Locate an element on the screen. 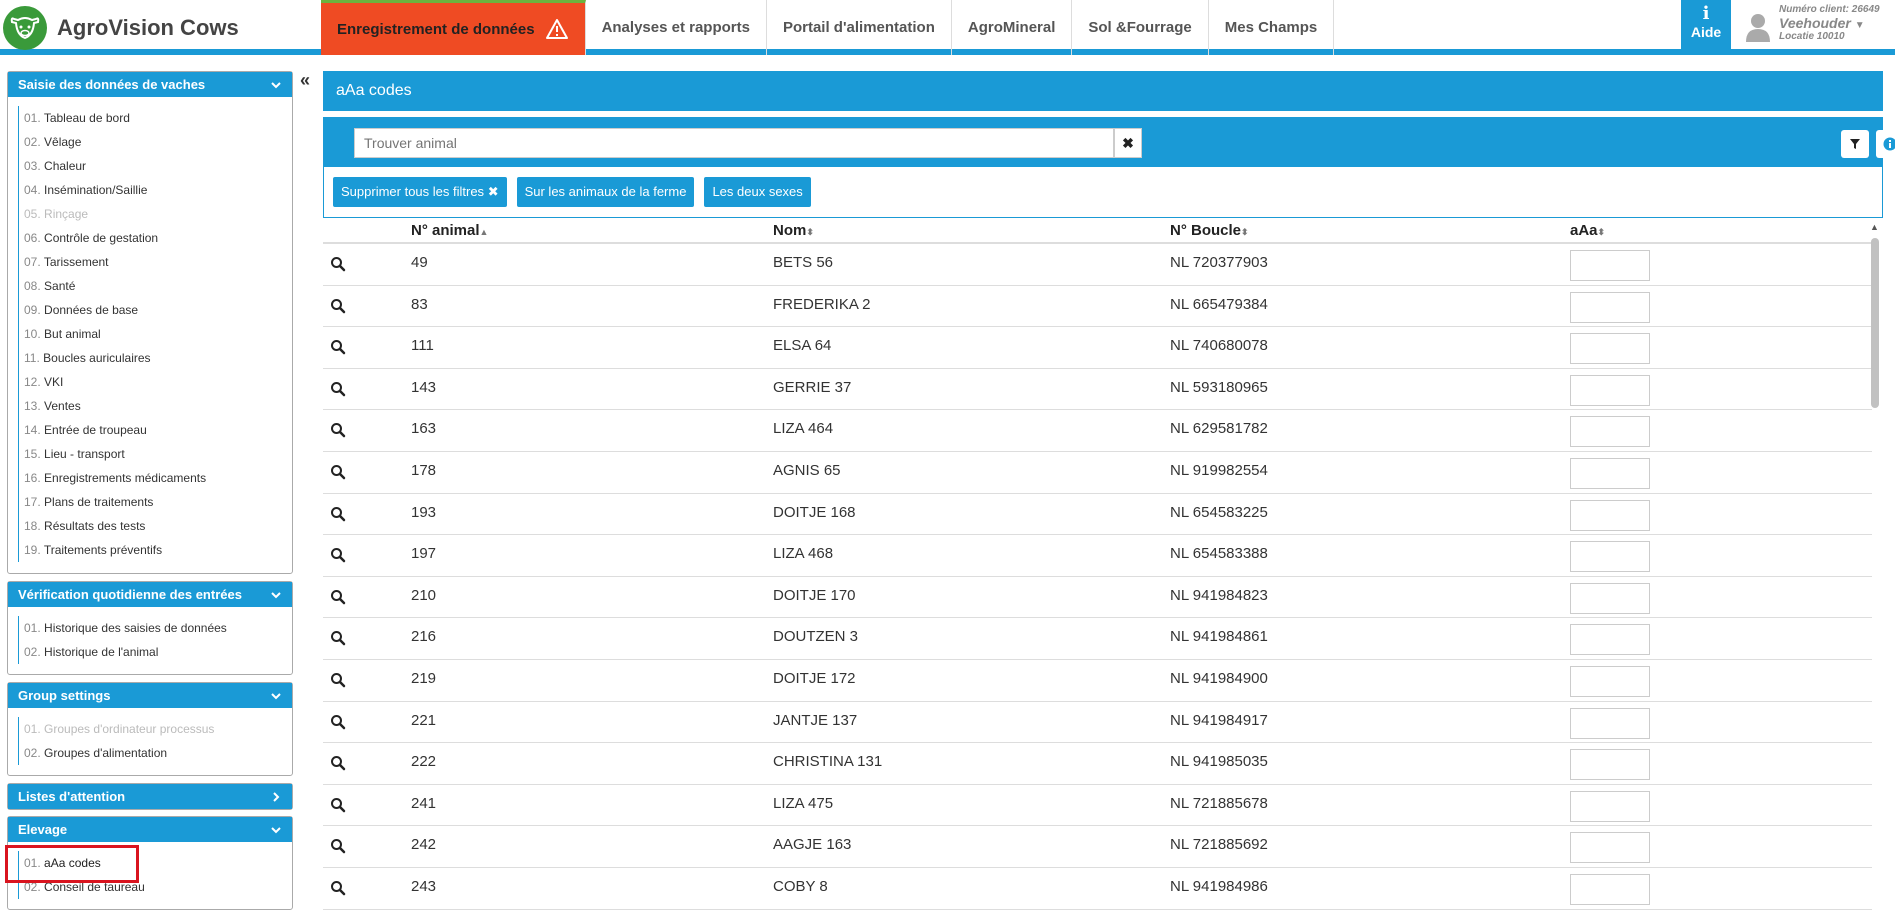  sidebar-item: 16. Enregistrements médicaments is located at coordinates (158, 478).